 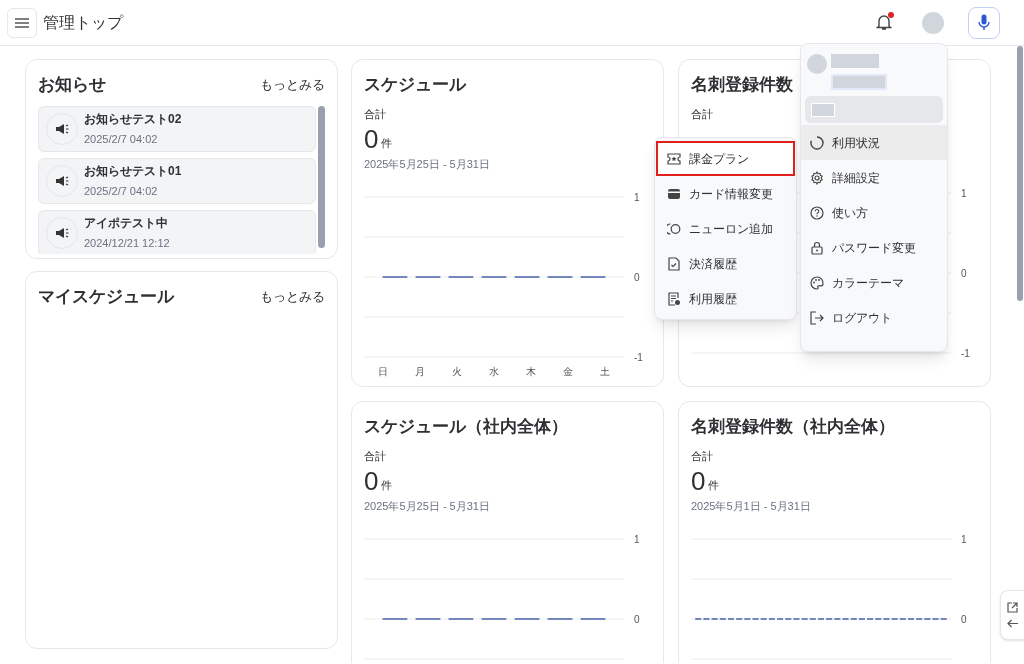 What do you see at coordinates (605, 371) in the screenshot?
I see `axis-category-label: 土` at bounding box center [605, 371].